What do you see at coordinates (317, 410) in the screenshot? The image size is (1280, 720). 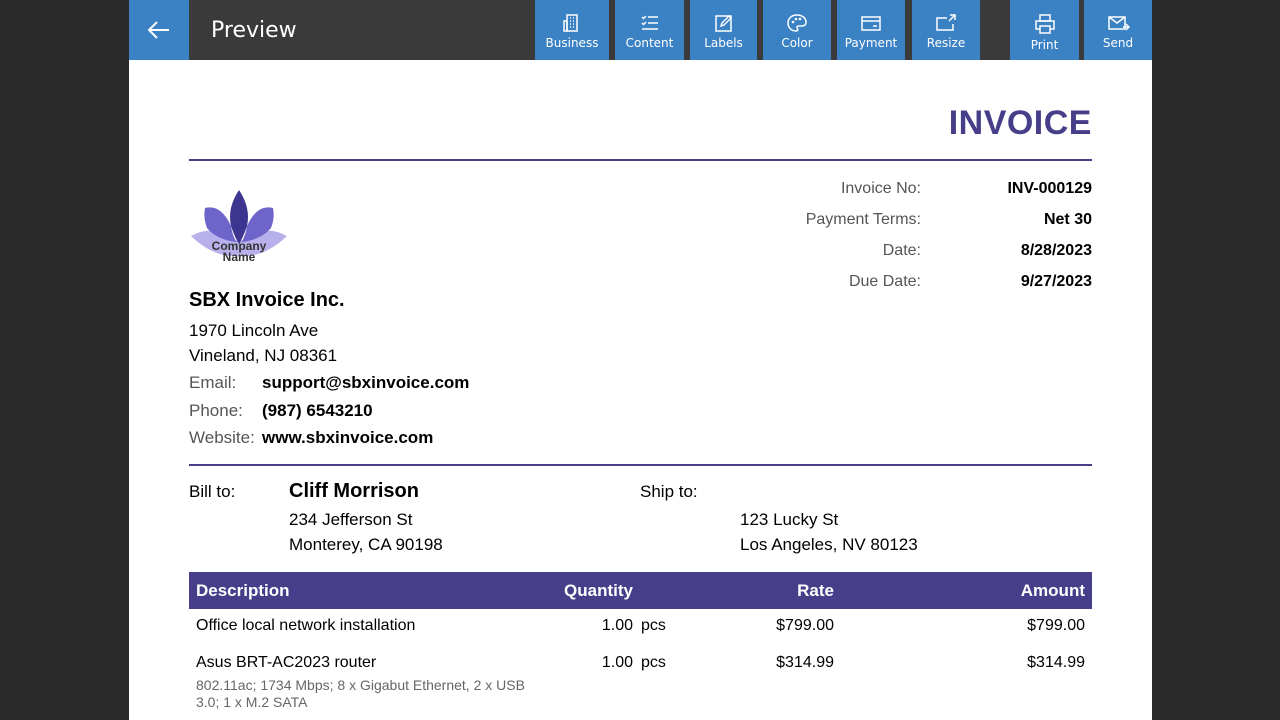 I see `phone-value: (987) 6543210` at bounding box center [317, 410].